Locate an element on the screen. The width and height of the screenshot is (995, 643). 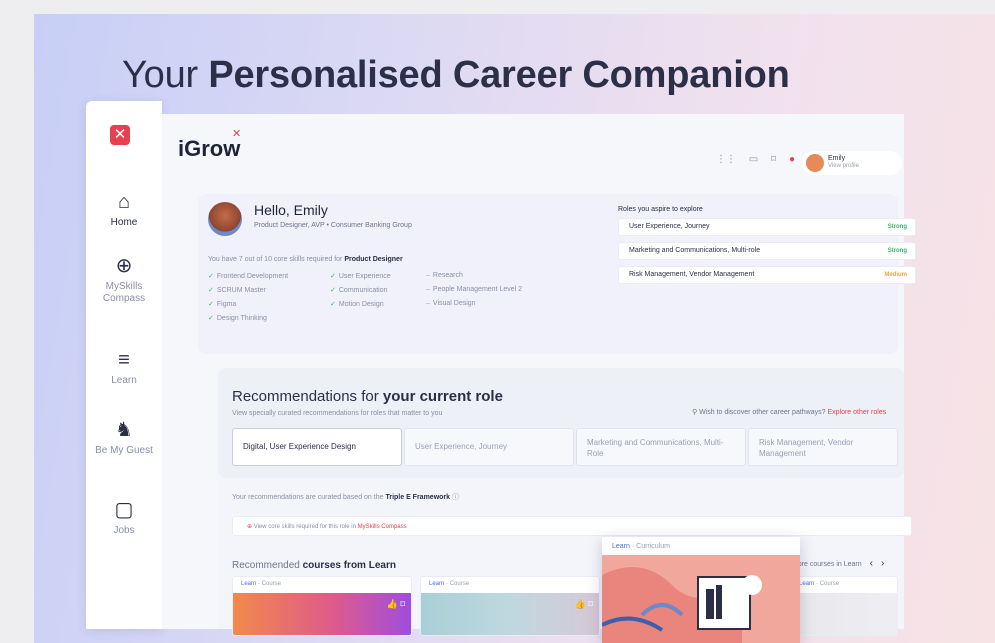
role-tab-ux-journey: User Experience, Journey is located at coordinates (489, 447).